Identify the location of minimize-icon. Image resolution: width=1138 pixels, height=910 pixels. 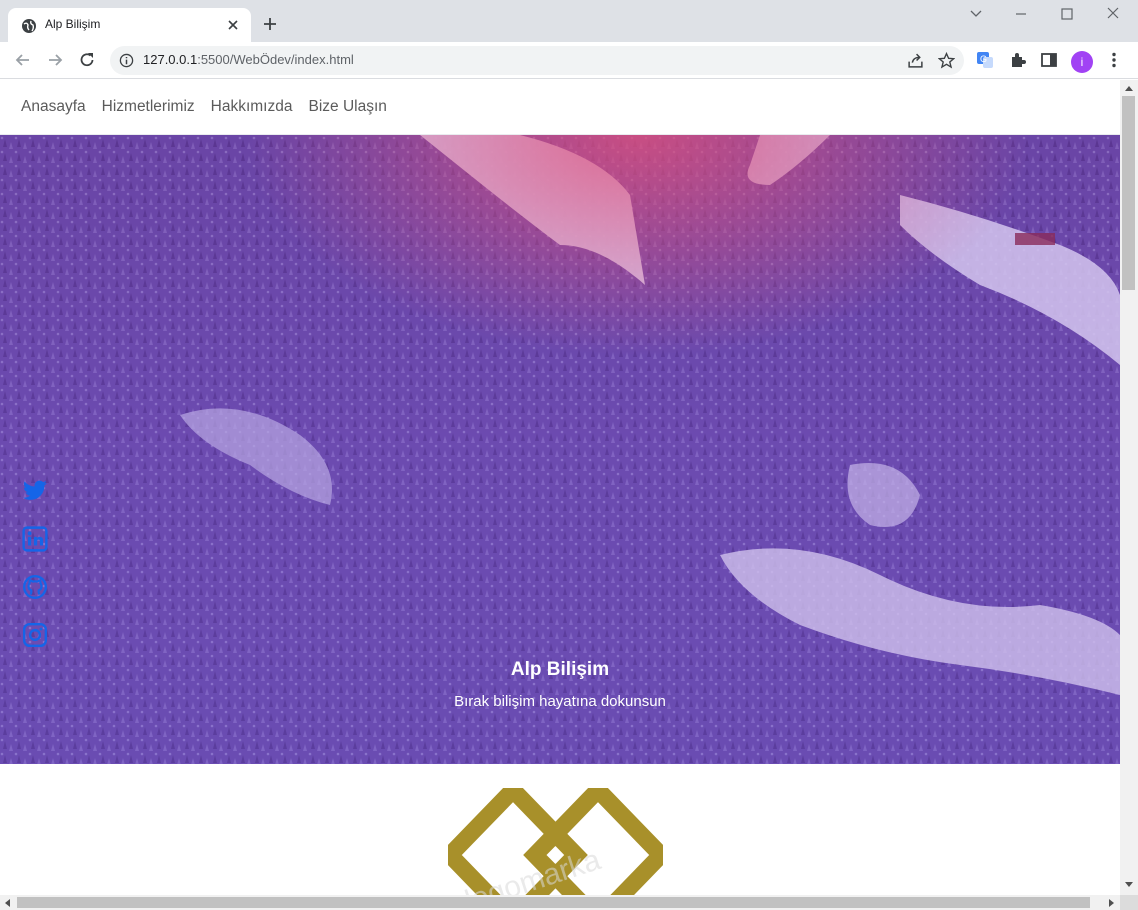
(1021, 14).